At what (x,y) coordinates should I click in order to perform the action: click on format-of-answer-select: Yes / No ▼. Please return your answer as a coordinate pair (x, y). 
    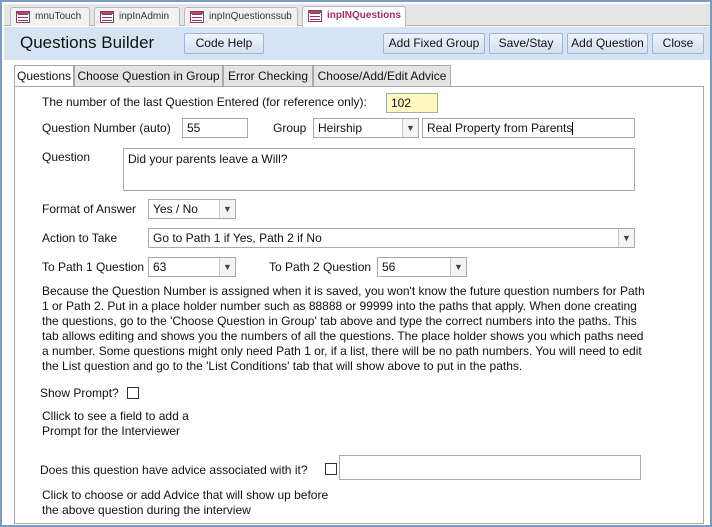
    Looking at the image, I should click on (192, 209).